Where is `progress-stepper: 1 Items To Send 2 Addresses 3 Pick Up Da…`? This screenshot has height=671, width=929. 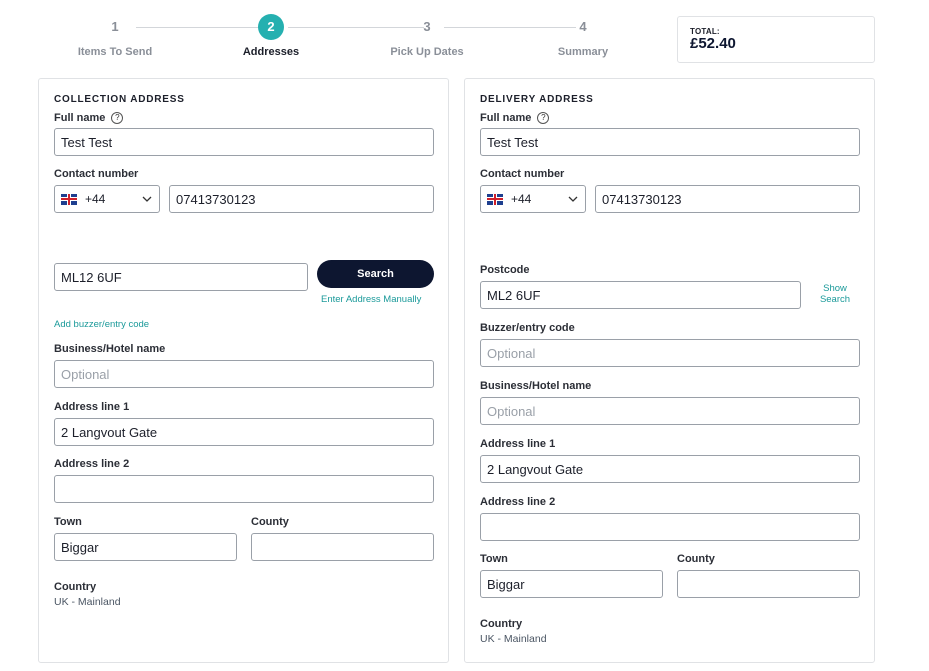
progress-stepper: 1 Items To Send 2 Addresses 3 Pick Up Da… is located at coordinates (348, 39).